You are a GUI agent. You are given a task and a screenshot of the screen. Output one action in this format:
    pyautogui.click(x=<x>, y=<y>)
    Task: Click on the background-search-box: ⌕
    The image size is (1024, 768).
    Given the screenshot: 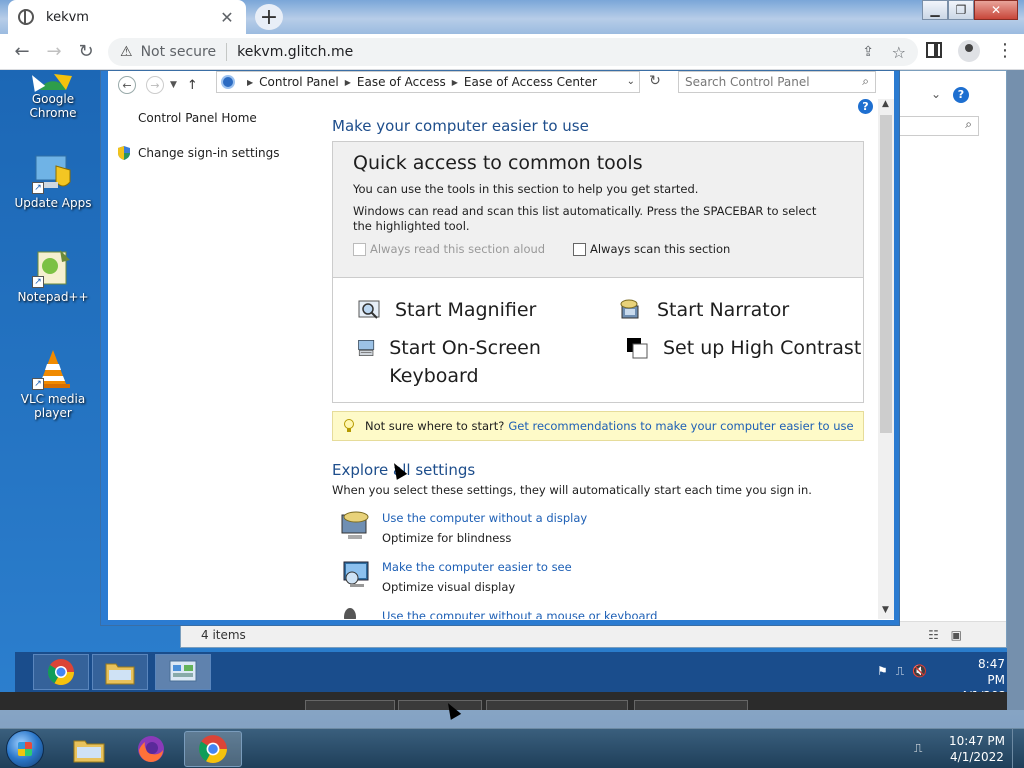 What is the action you would take?
    pyautogui.click(x=939, y=126)
    